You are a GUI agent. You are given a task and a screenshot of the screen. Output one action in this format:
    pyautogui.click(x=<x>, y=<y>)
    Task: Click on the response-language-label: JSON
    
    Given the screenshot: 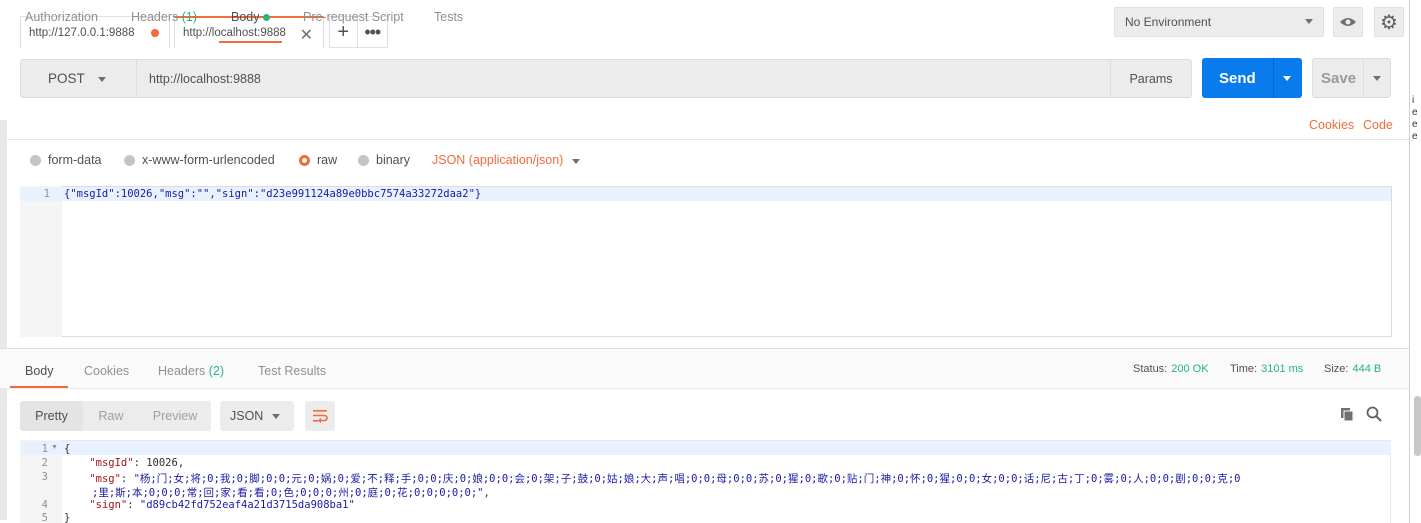 What is the action you would take?
    pyautogui.click(x=247, y=416)
    